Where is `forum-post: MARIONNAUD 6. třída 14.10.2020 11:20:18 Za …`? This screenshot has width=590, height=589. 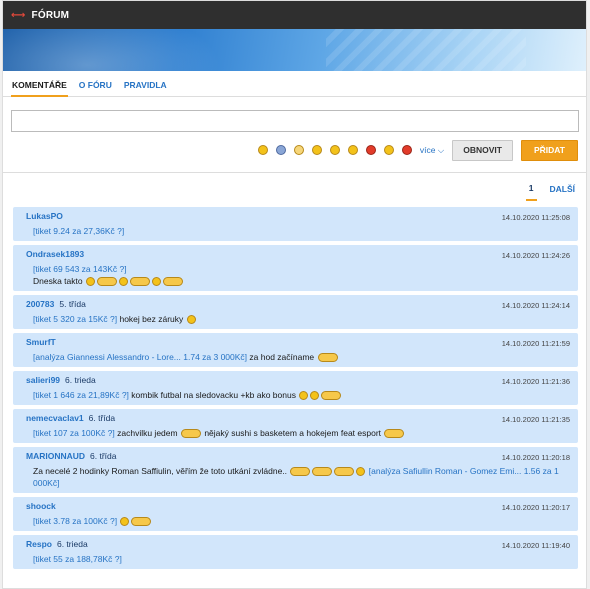 forum-post: MARIONNAUD 6. třída 14.10.2020 11:20:18 Za … is located at coordinates (295, 470).